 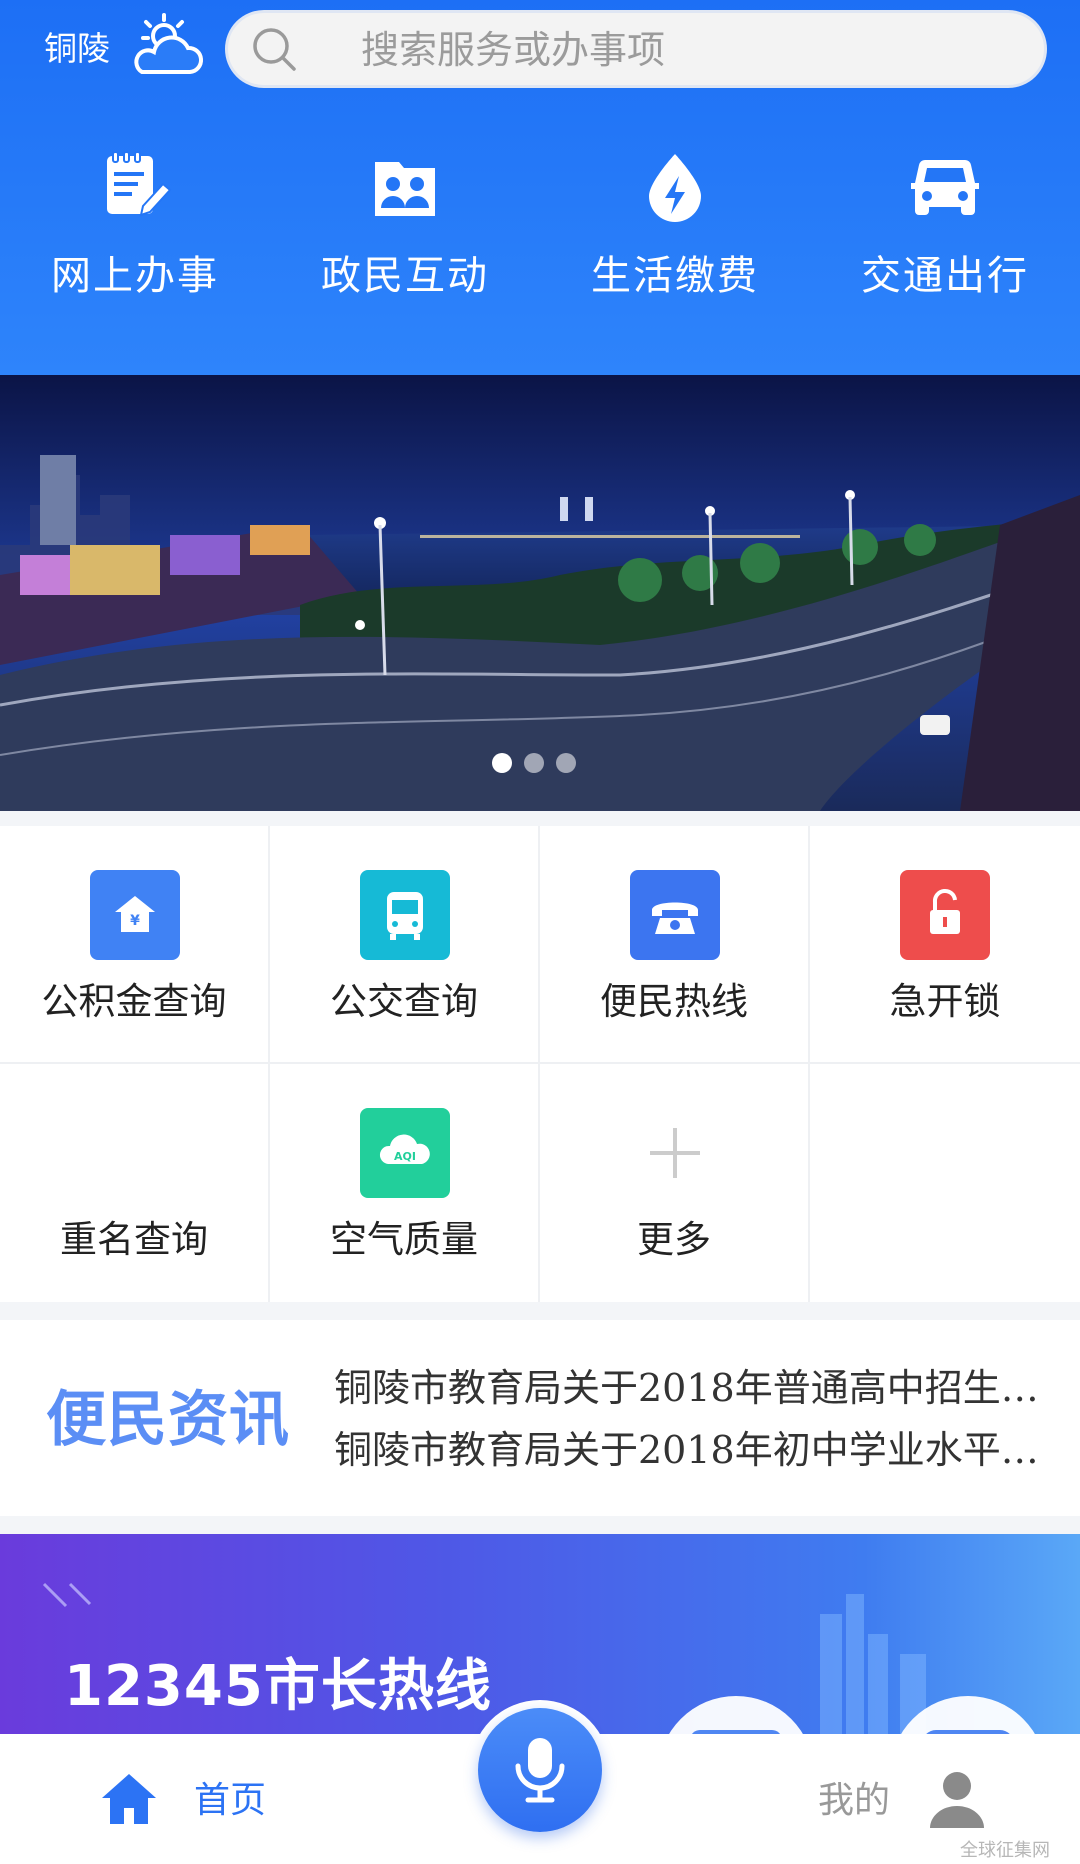 What do you see at coordinates (945, 187) in the screenshot?
I see `car-icon` at bounding box center [945, 187].